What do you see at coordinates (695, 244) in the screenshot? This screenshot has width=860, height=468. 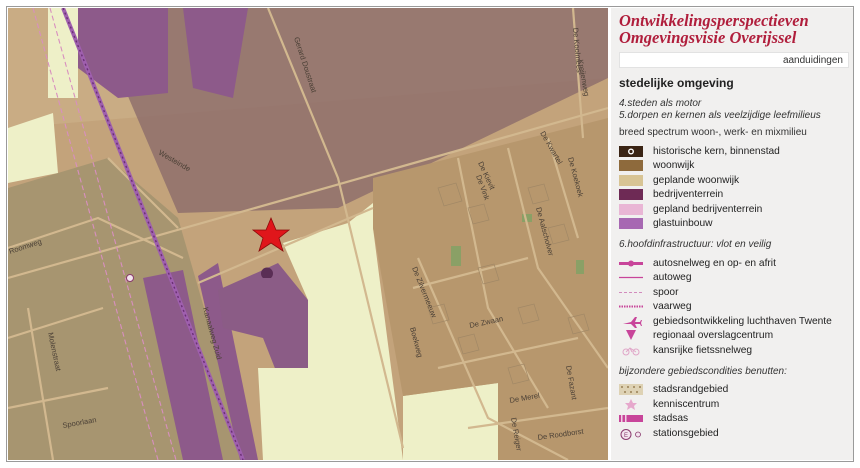 I see `legend-sub-infrastructuur: 6.hoofdinfrastructuur: vlot en veilig` at bounding box center [695, 244].